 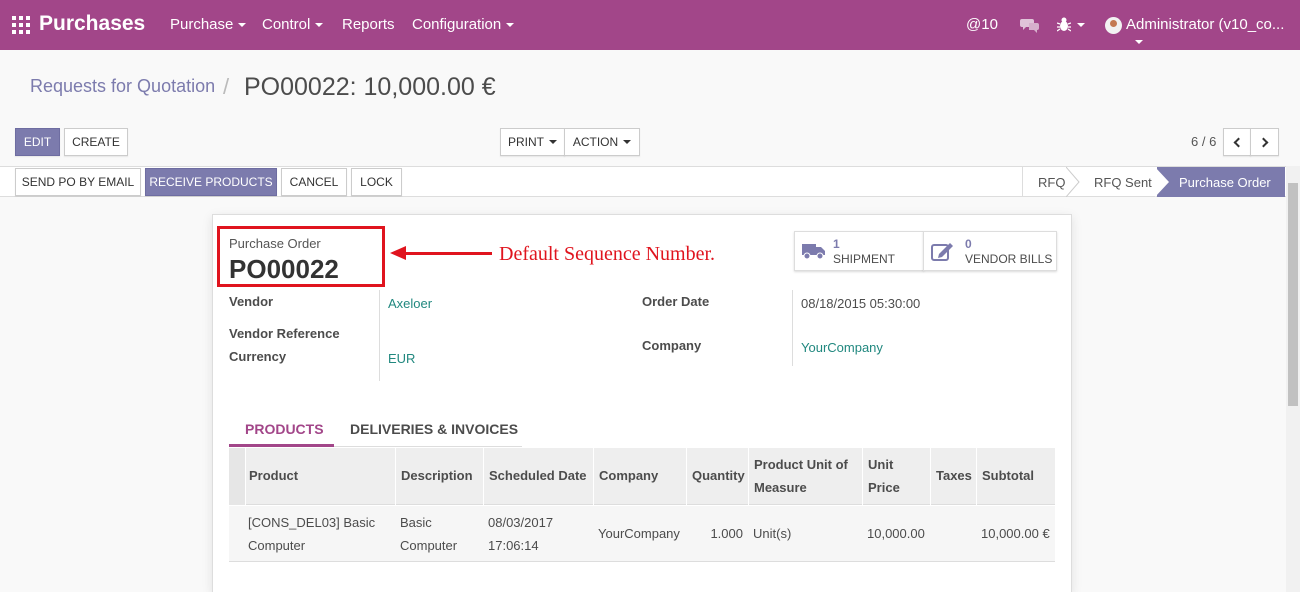 I want to click on stage-rfq-sent: RFQ Sent, so click(x=1118, y=182).